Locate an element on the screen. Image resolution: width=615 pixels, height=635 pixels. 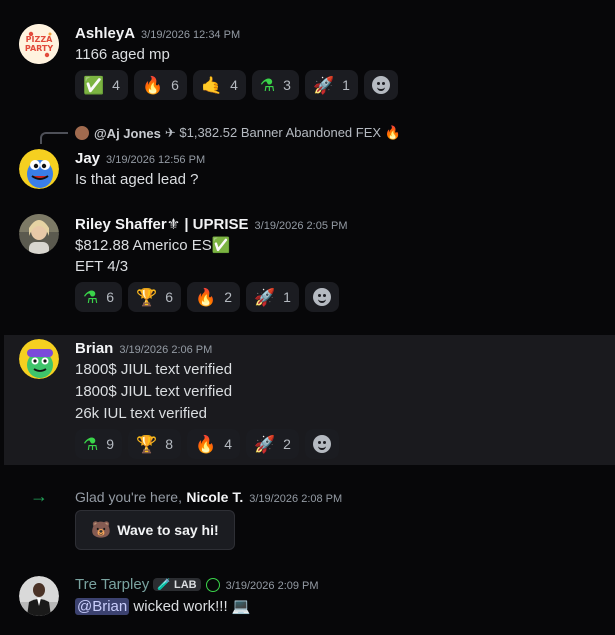
reactions-bar: ⚗ 6 🏆 6 🔥 2 🚀 1 is located at coordinates (207, 297).